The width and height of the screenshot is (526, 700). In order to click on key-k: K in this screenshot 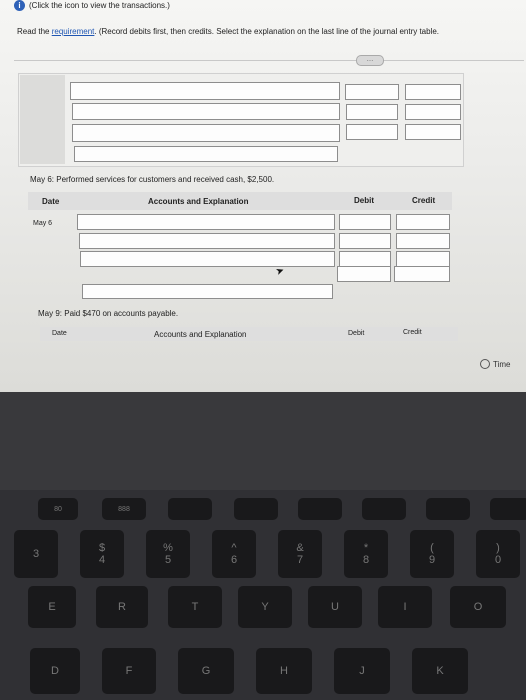, I will do `click(440, 671)`.